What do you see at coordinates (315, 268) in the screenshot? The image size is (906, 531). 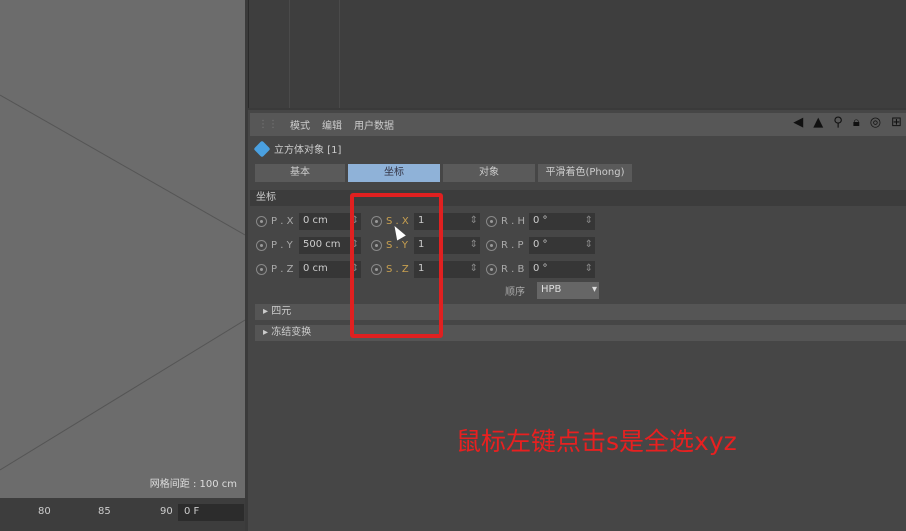 I see `pz-value: 0 cm` at bounding box center [315, 268].